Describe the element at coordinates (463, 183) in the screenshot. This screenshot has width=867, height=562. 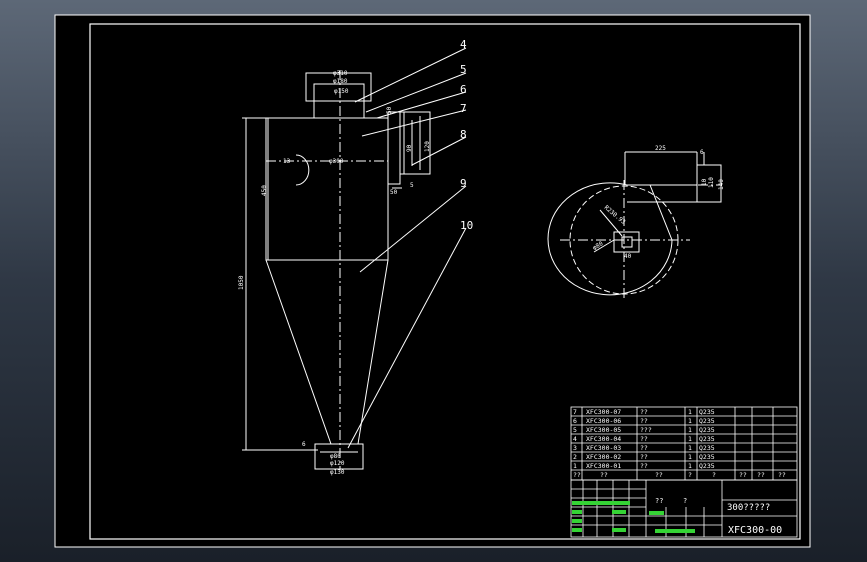
I see `part-no-9: 9` at that location.